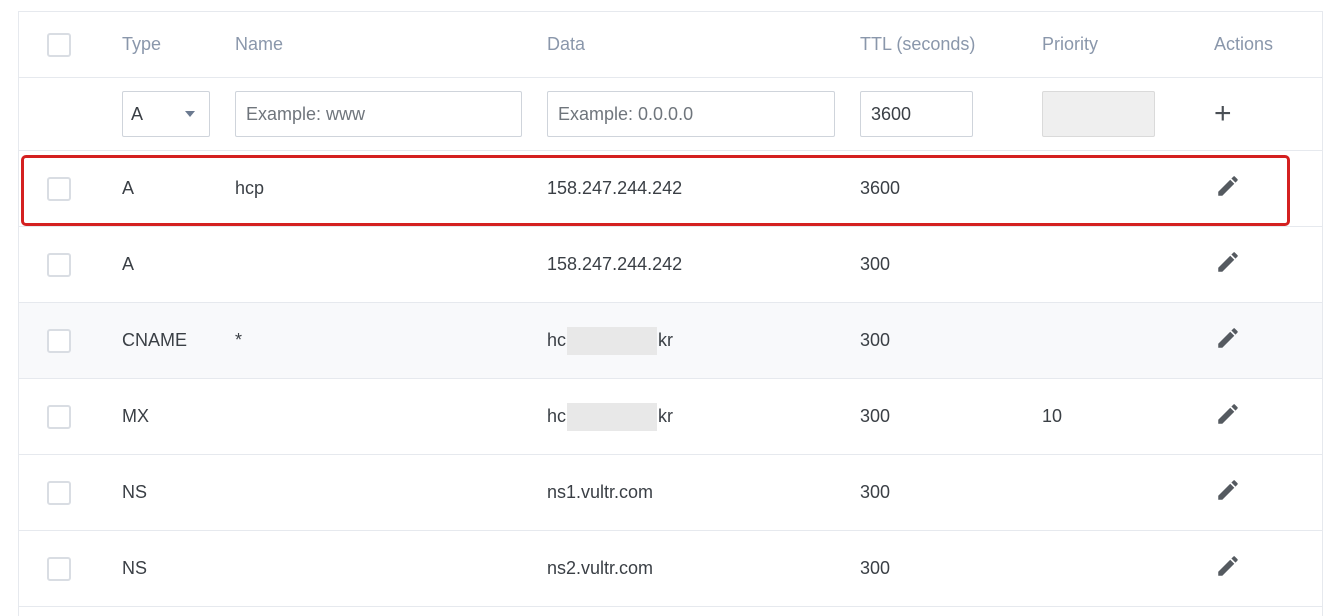 This screenshot has height=616, width=1344. What do you see at coordinates (378, 114) in the screenshot?
I see `name-input` at bounding box center [378, 114].